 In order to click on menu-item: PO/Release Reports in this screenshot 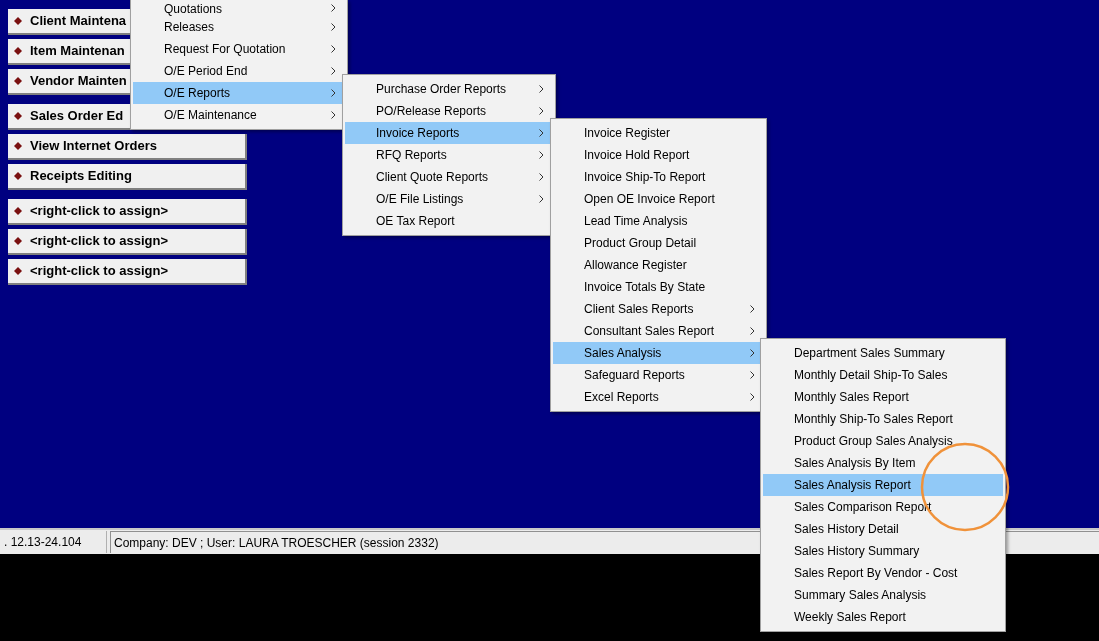, I will do `click(449, 111)`.